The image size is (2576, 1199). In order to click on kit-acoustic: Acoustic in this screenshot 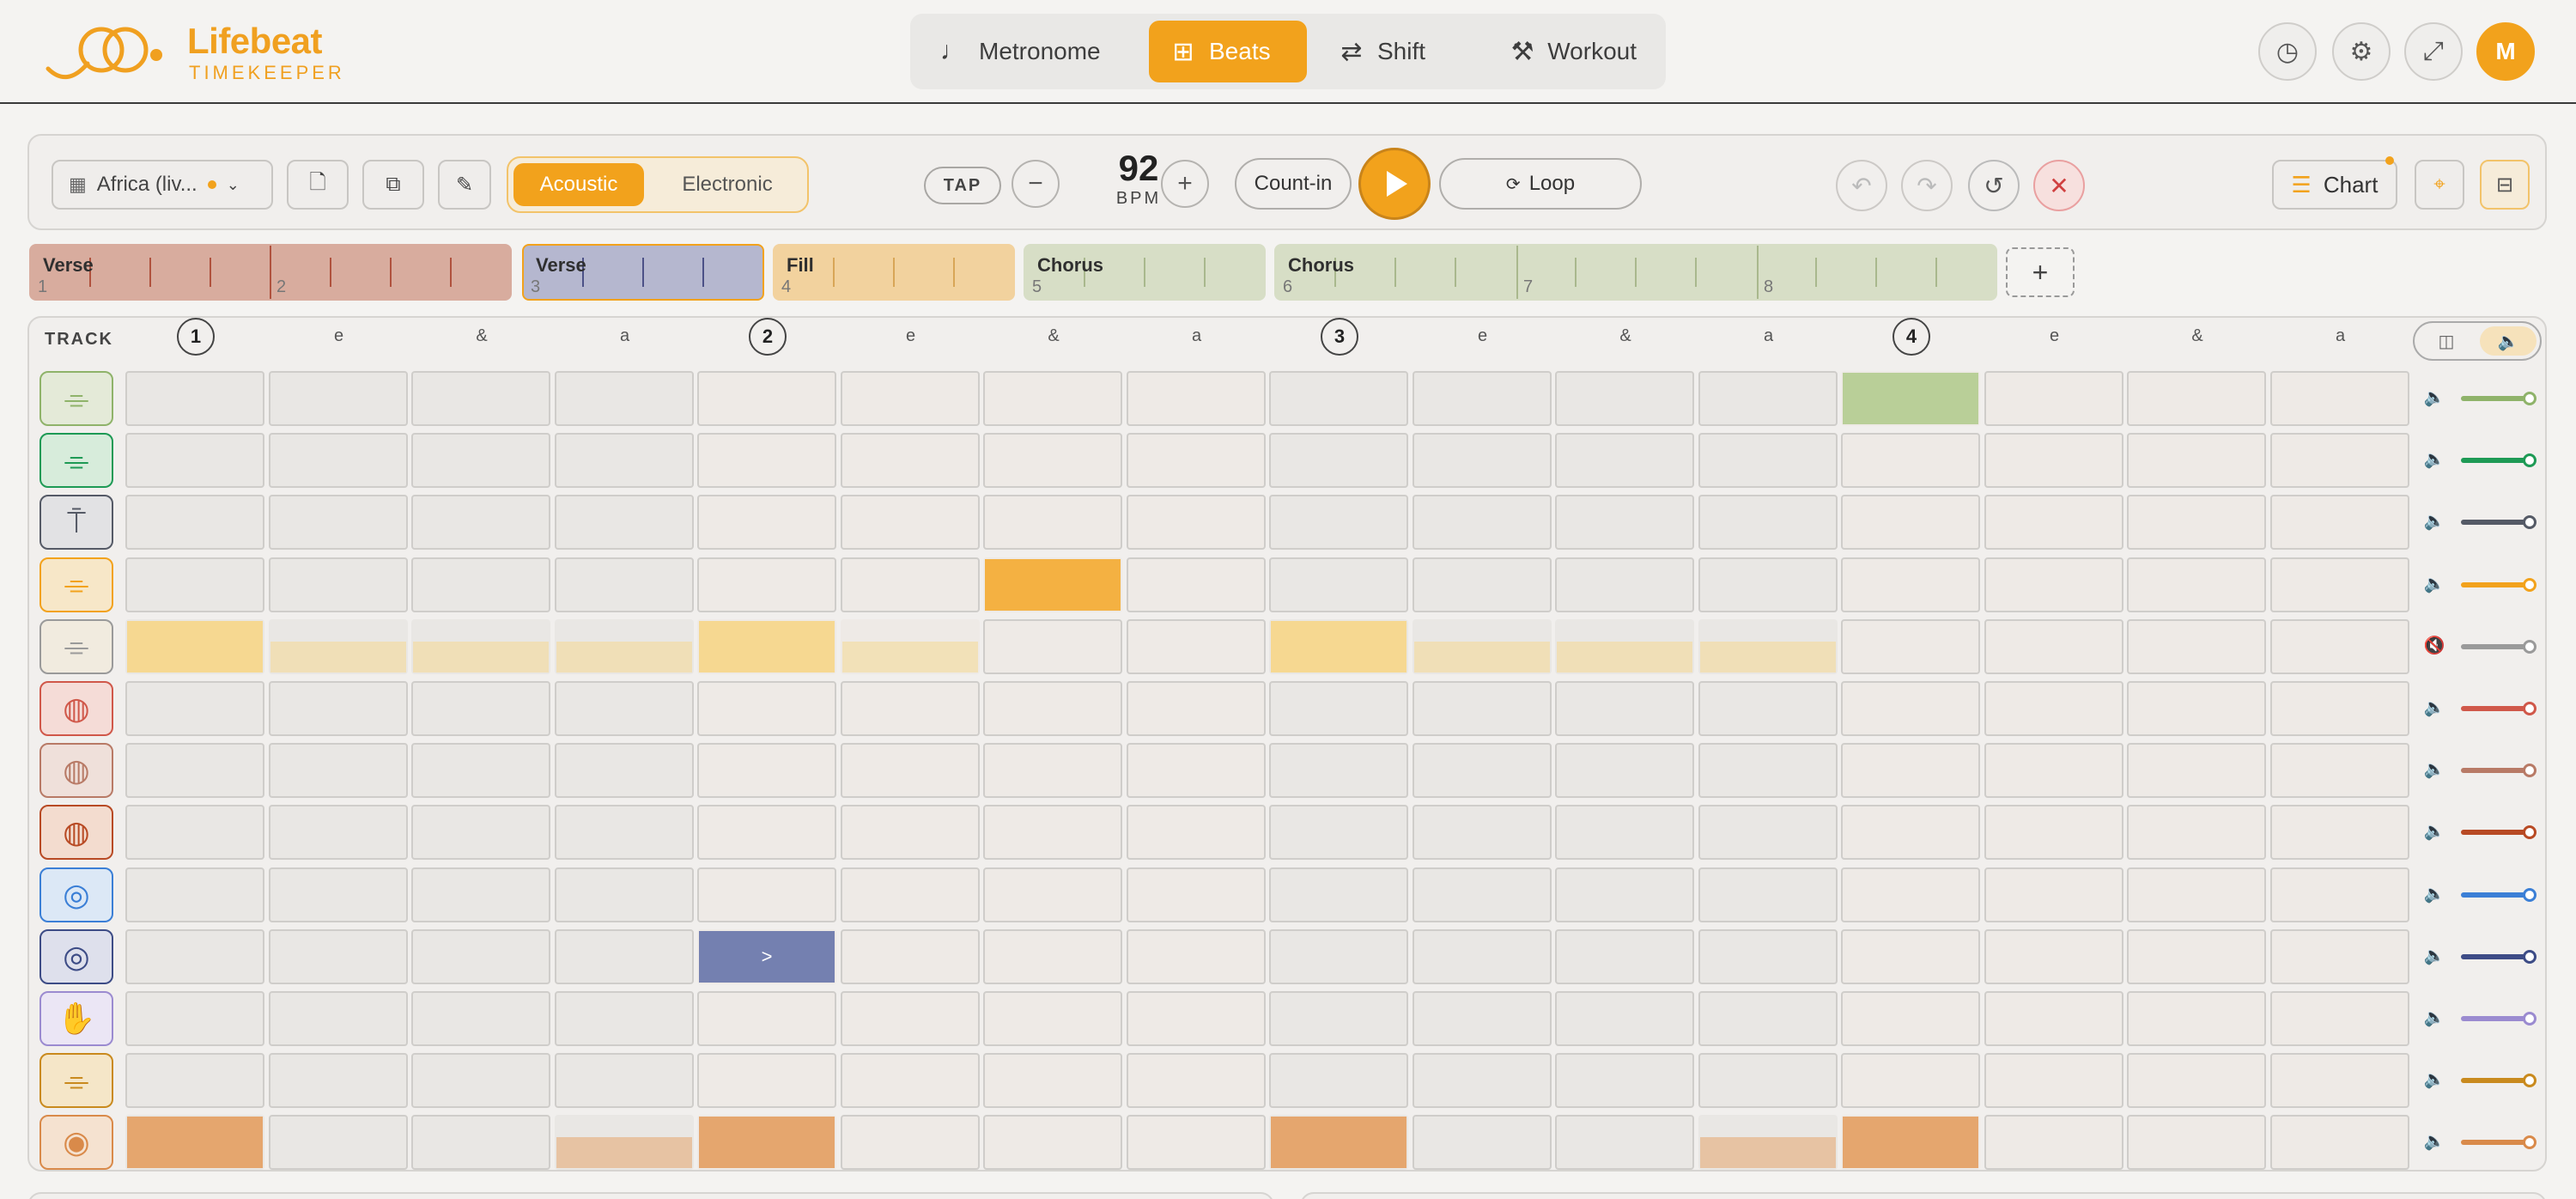, I will do `click(578, 184)`.